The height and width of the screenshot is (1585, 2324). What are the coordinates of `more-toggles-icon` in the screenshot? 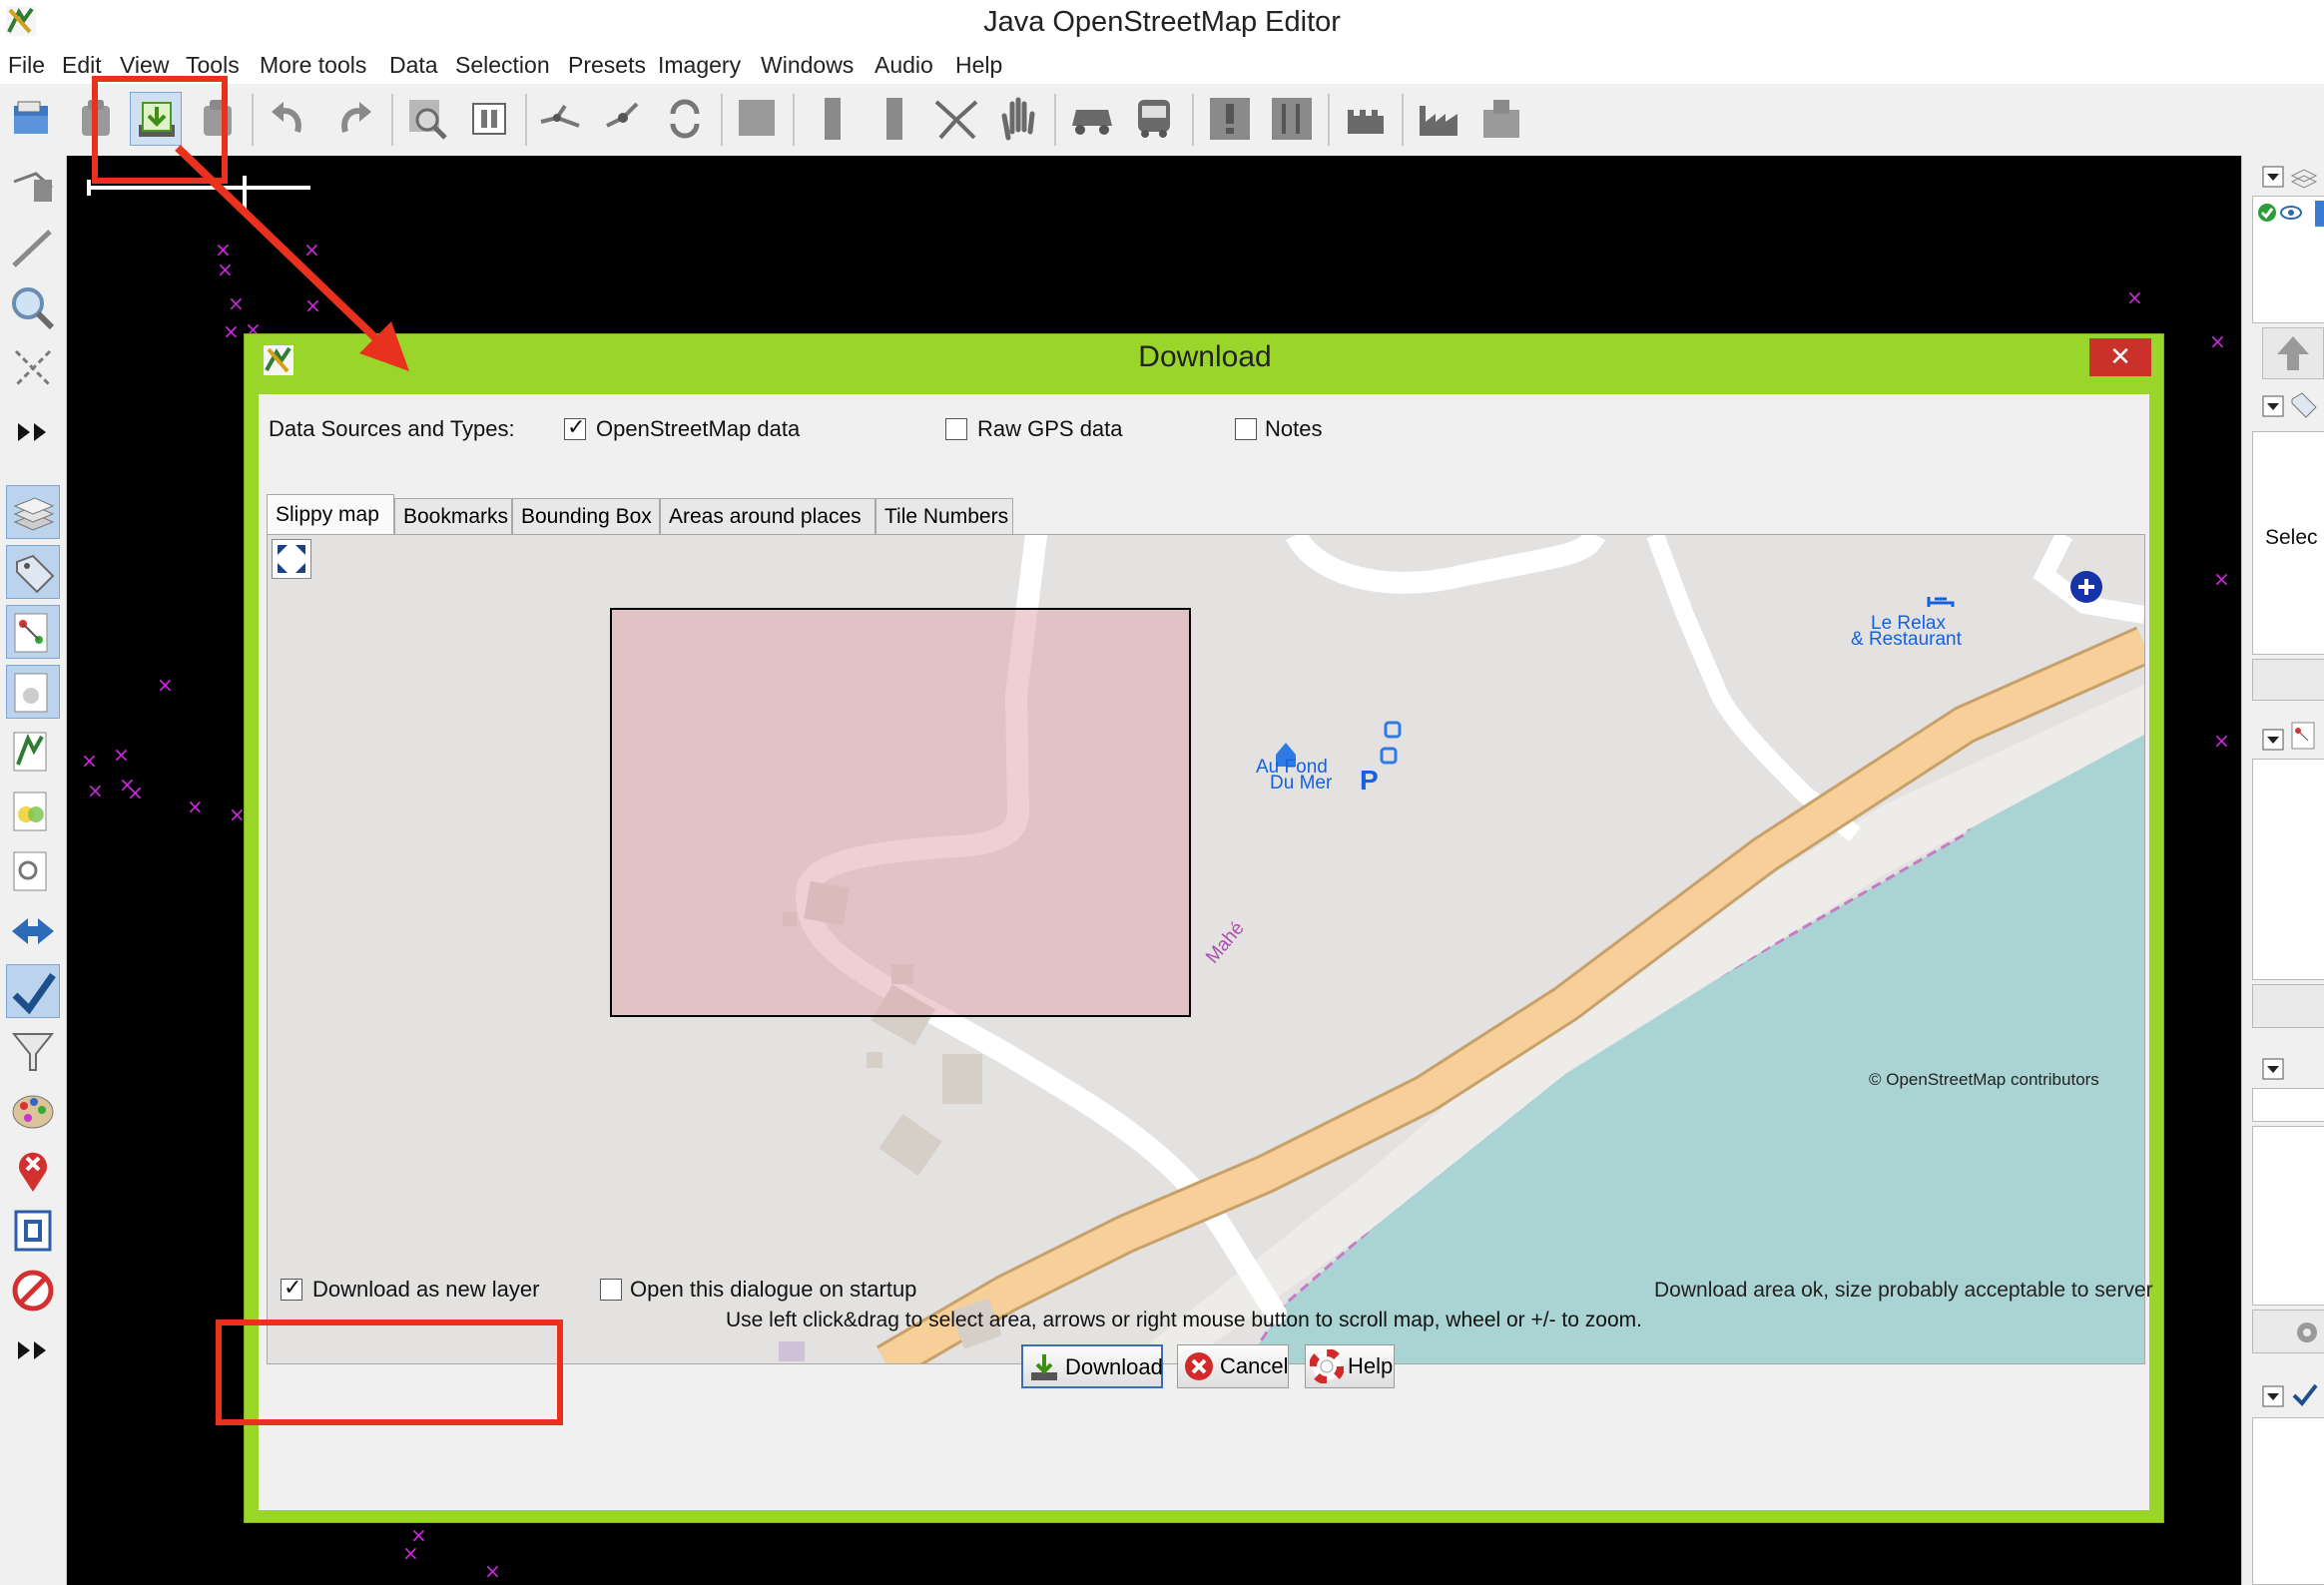 It's located at (33, 1350).